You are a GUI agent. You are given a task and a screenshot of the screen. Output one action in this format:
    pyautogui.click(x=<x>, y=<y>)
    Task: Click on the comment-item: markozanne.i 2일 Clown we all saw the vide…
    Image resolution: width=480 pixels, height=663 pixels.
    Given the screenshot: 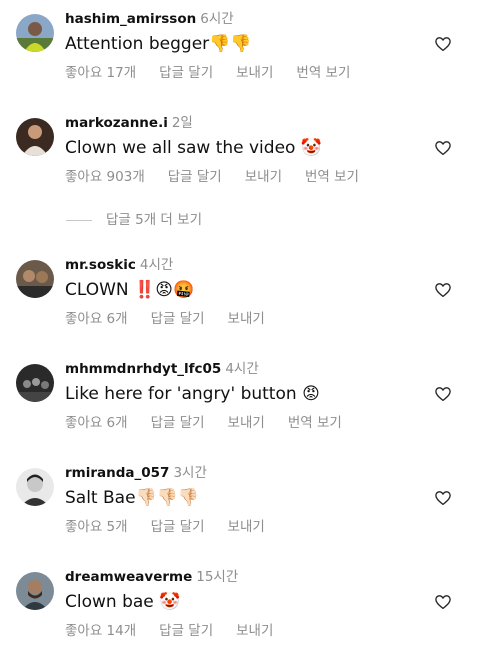 What is the action you would take?
    pyautogui.click(x=240, y=154)
    